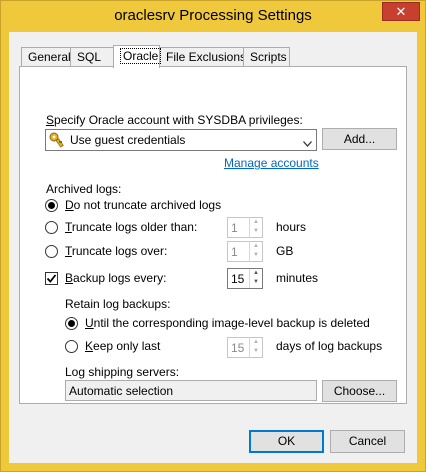 The image size is (426, 472). Describe the element at coordinates (84, 189) in the screenshot. I see `archived-logs-label: Archived logs:` at that location.